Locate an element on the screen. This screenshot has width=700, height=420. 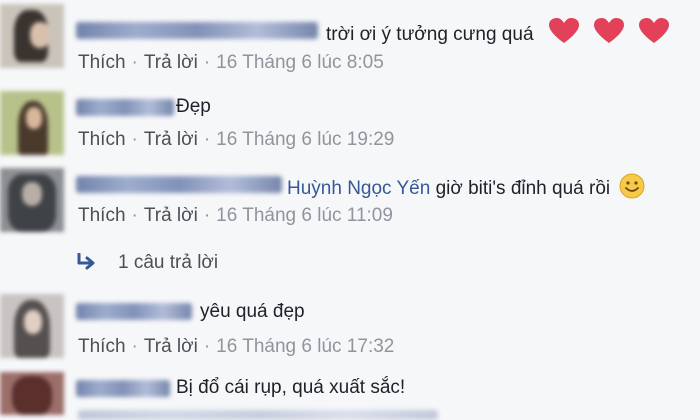
comment-text-body: giờ biti's đỉnh quá rồi is located at coordinates (523, 188).